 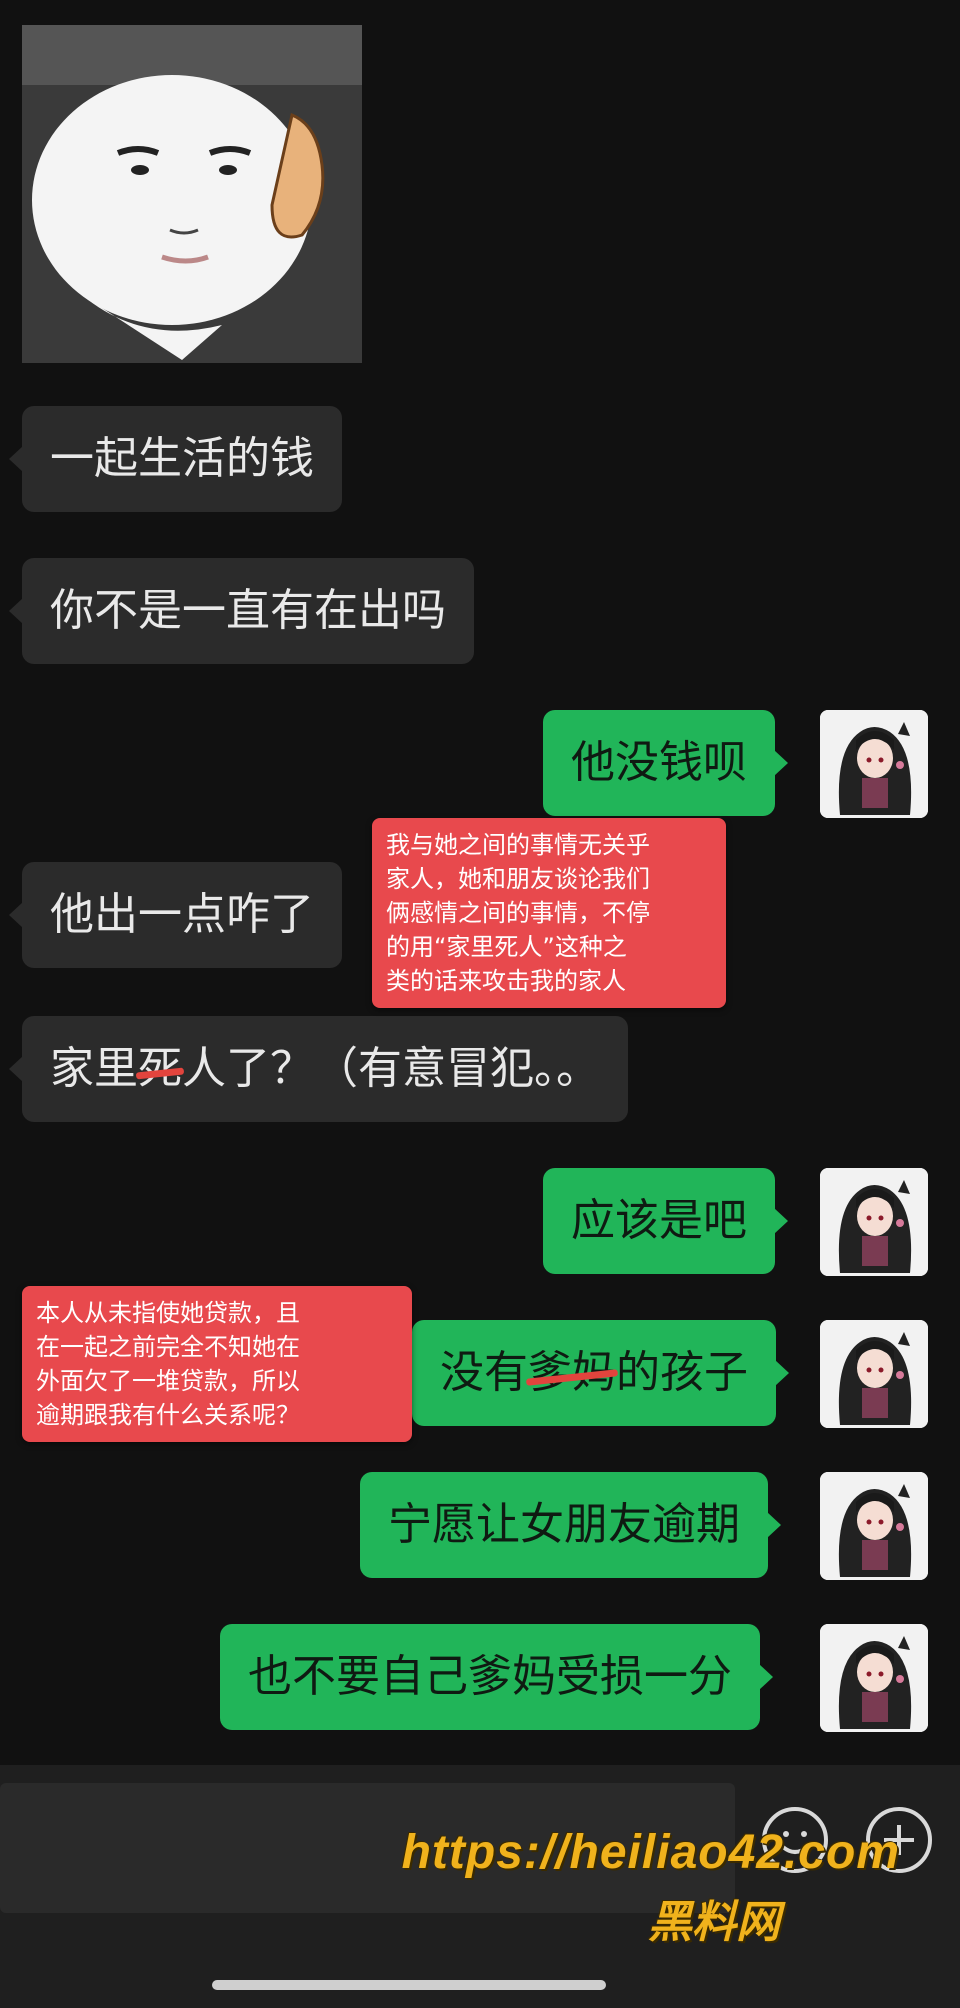 I want to click on chat-message-right: 宁愿让女朋友逾期, so click(x=570, y=1525).